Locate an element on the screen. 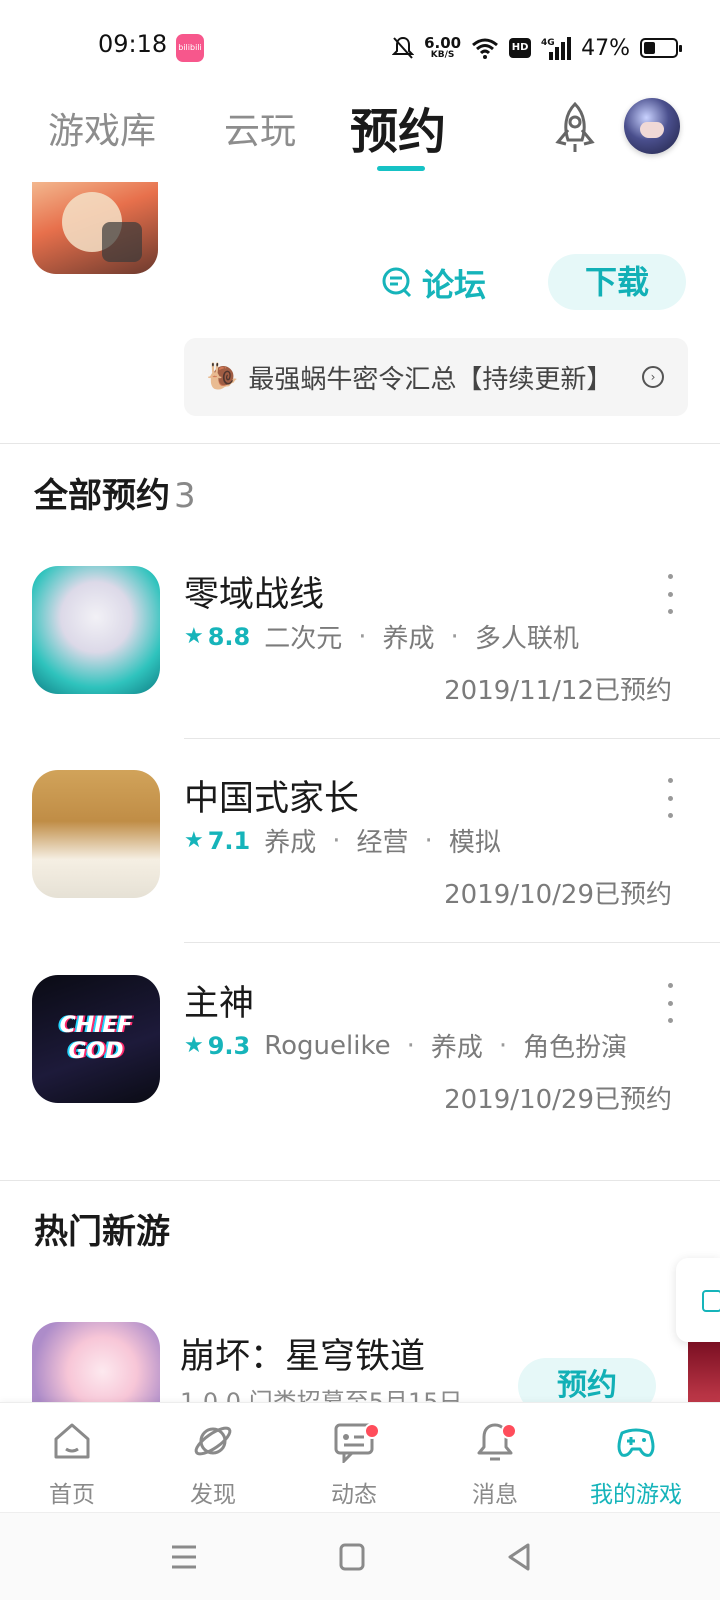  game-icon-lingyu is located at coordinates (96, 630).